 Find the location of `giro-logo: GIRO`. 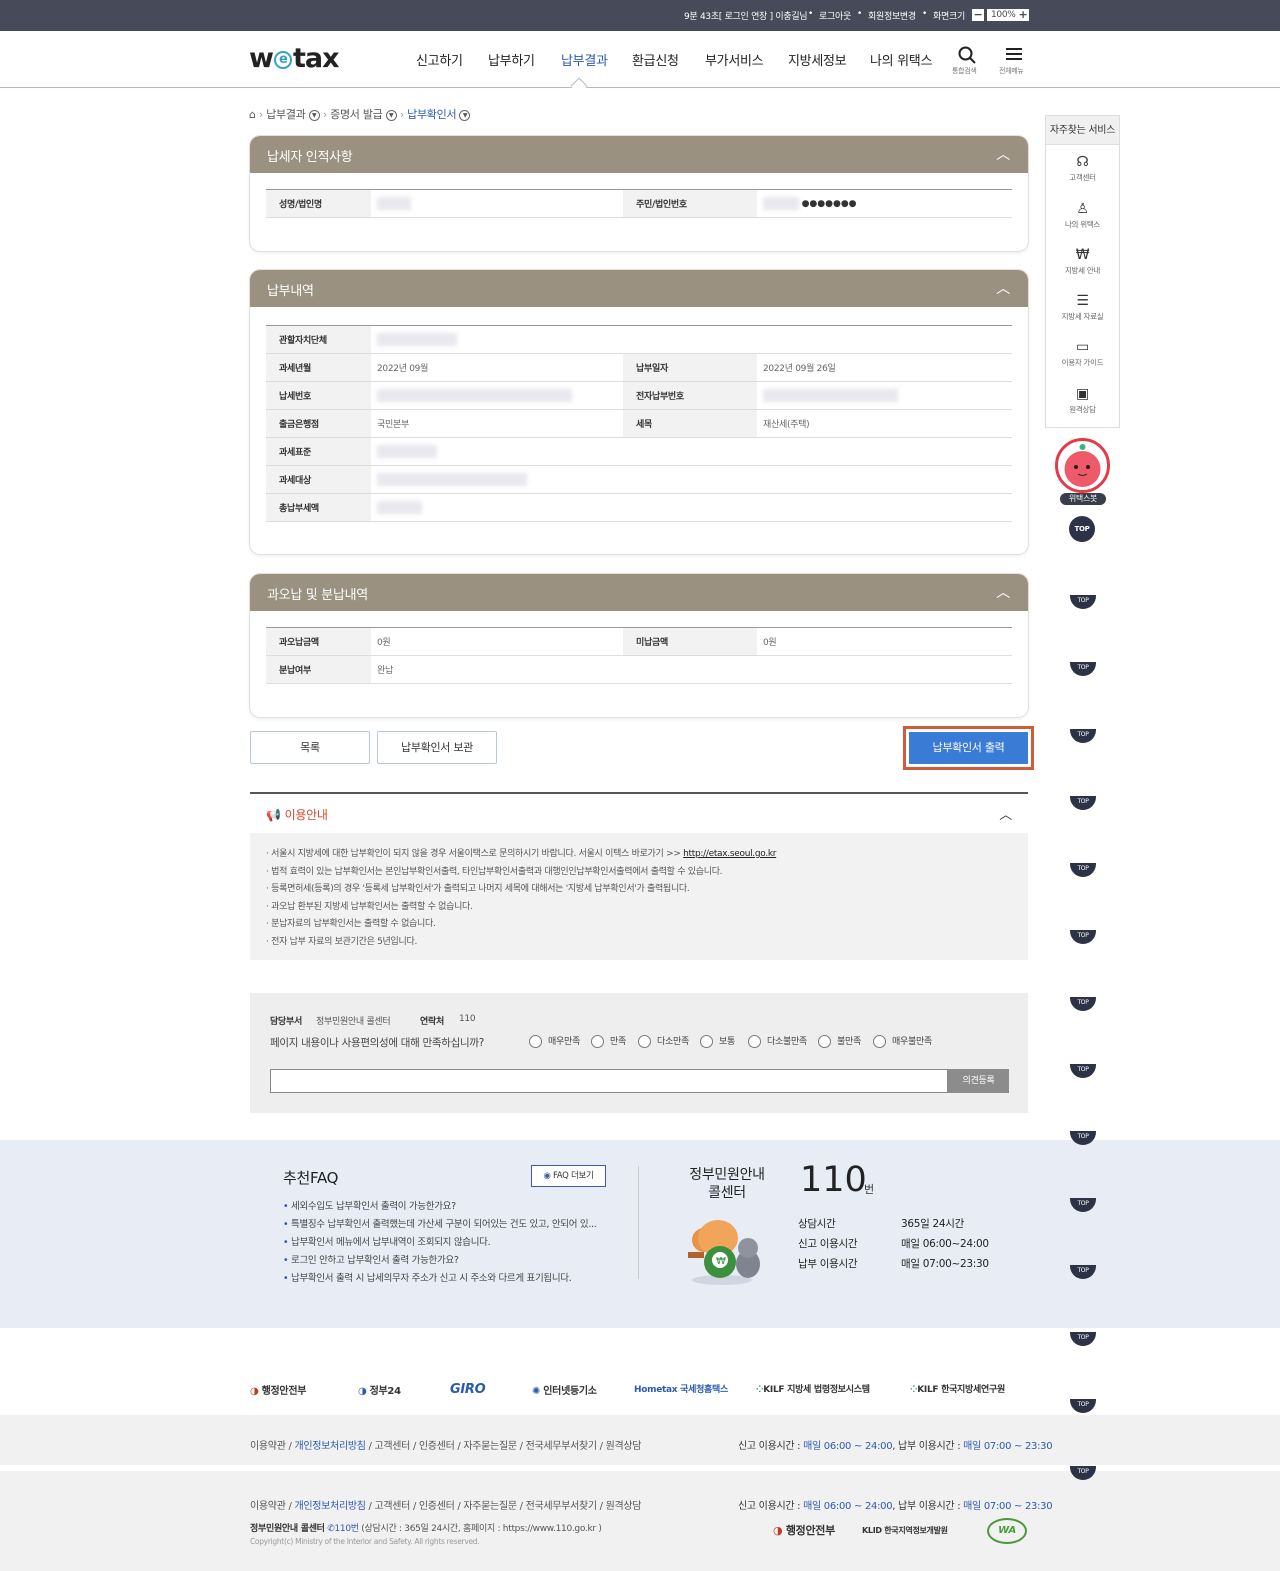

giro-logo: GIRO is located at coordinates (468, 1389).